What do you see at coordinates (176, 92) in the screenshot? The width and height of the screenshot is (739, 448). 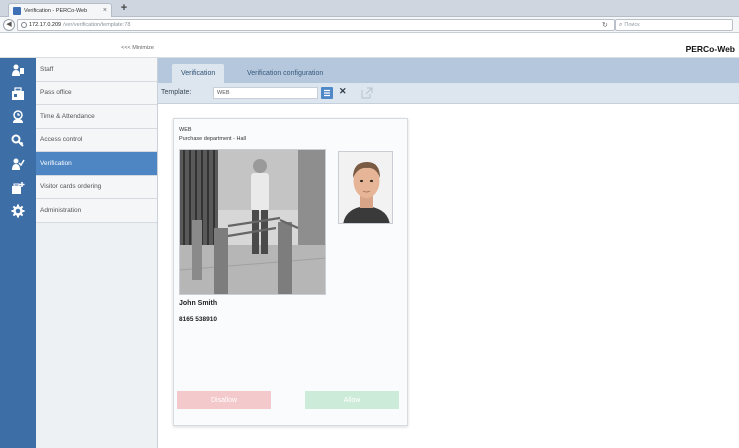 I see `template-label: Template:` at bounding box center [176, 92].